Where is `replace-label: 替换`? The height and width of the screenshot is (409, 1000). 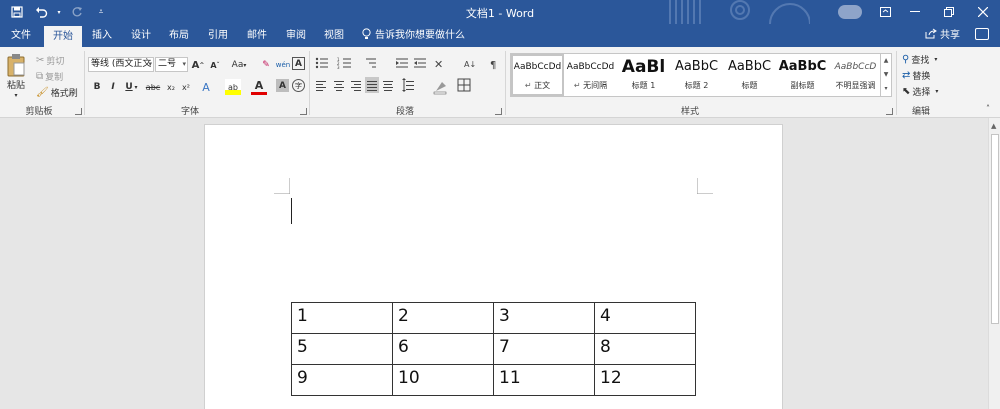 replace-label: 替换 is located at coordinates (921, 77).